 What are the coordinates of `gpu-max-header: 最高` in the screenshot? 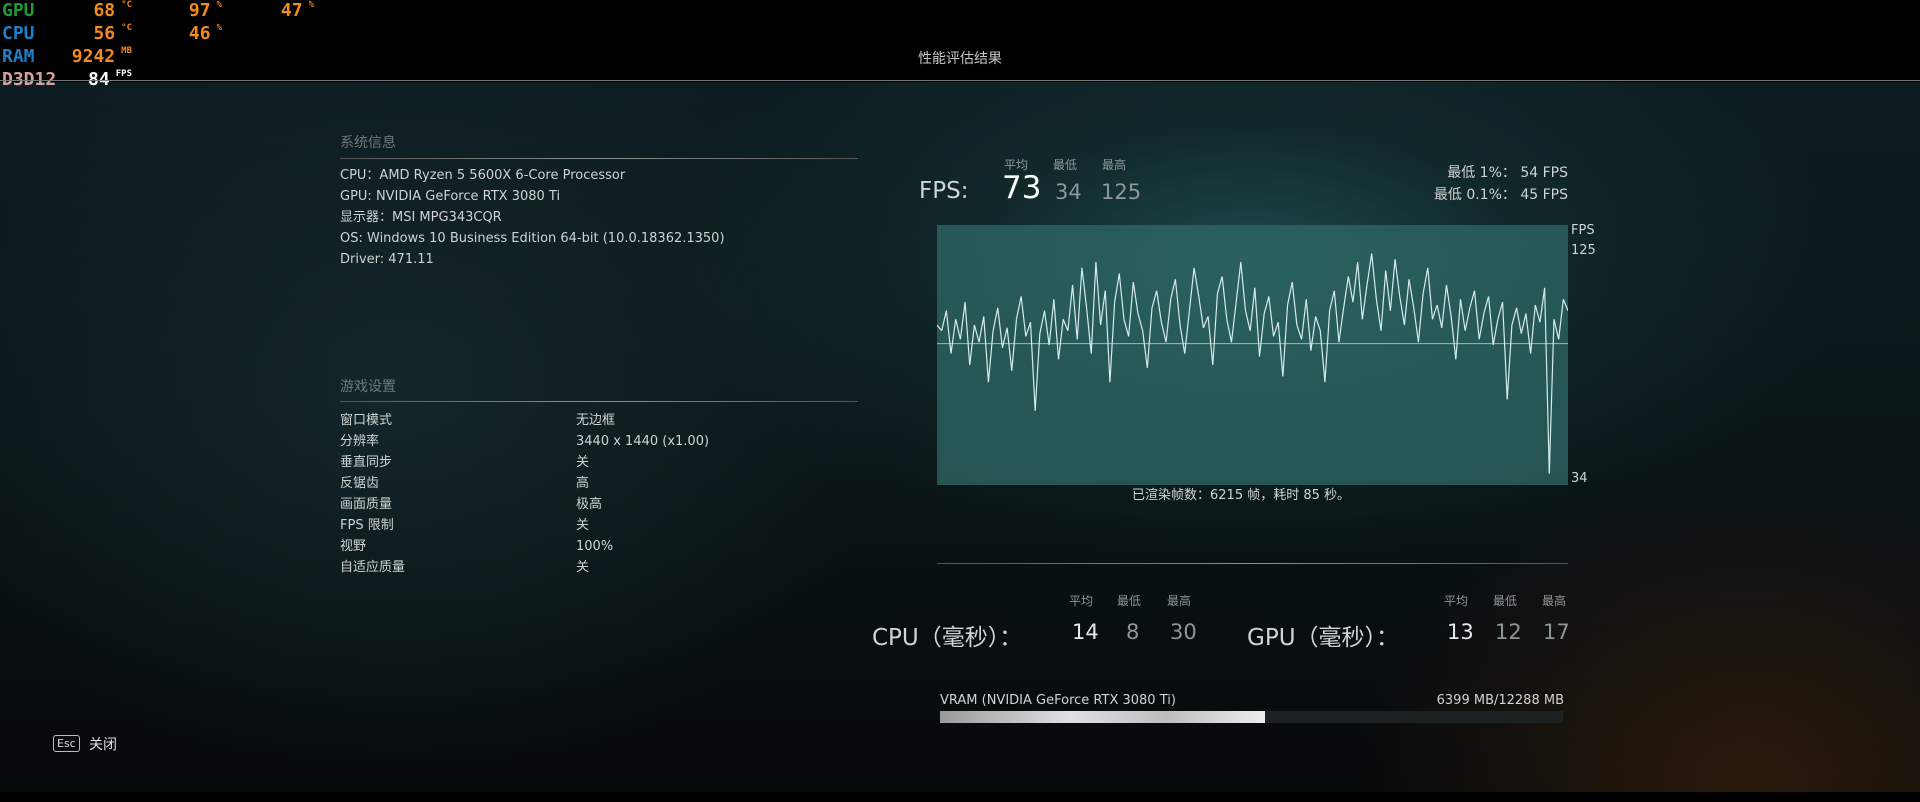 It's located at (1554, 601).